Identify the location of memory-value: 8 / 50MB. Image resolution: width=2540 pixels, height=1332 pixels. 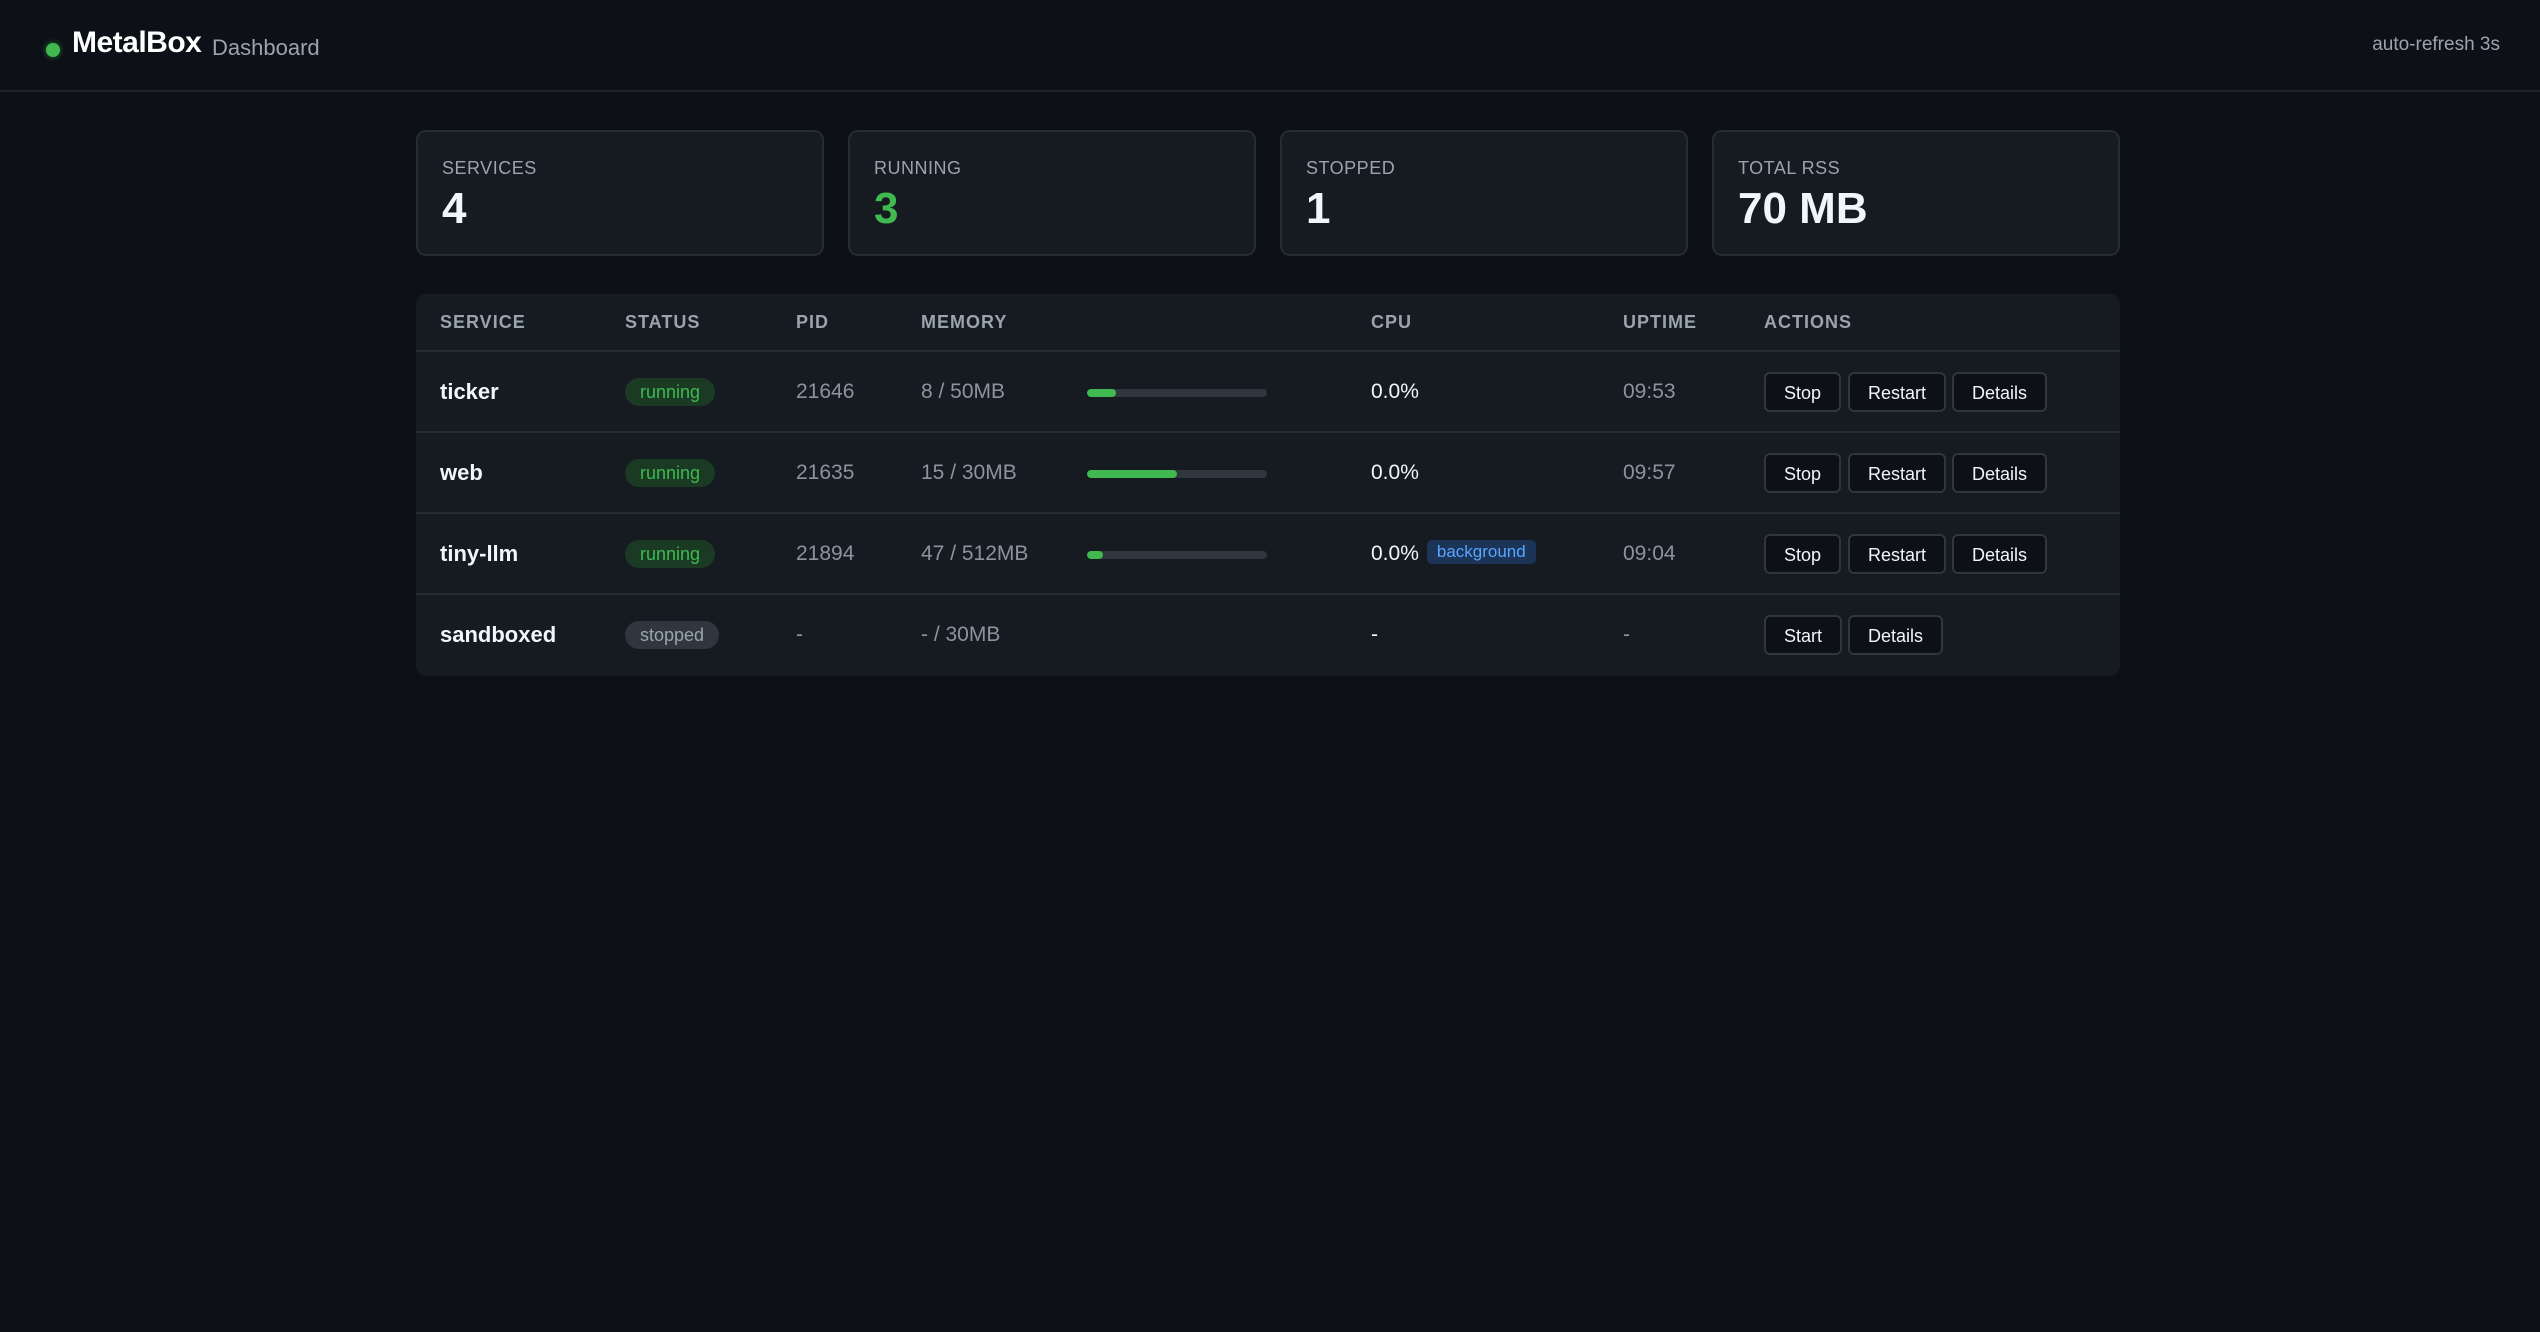
(963, 391).